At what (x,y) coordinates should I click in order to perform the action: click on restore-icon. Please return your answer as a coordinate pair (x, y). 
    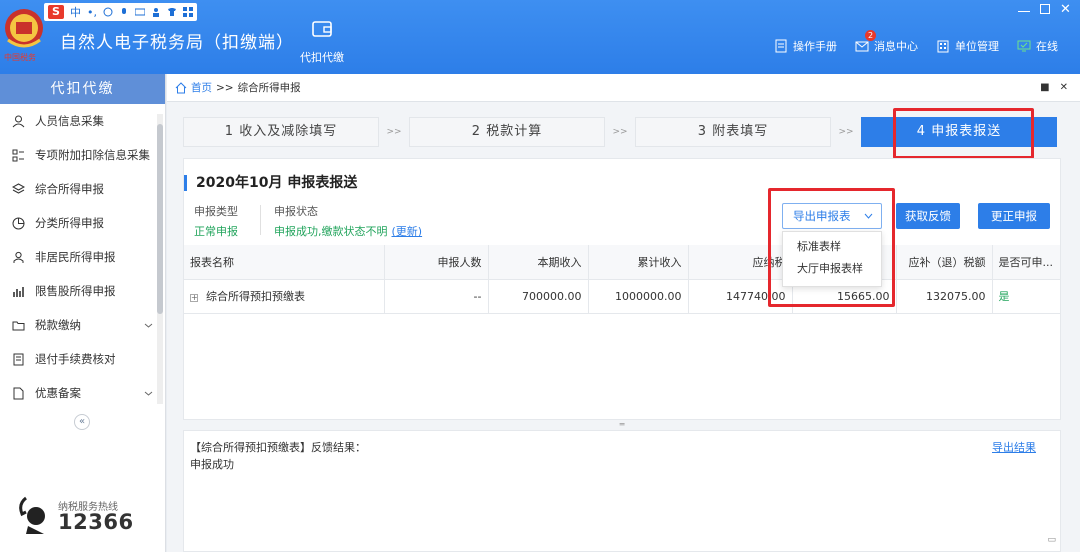
    Looking at the image, I should click on (1045, 9).